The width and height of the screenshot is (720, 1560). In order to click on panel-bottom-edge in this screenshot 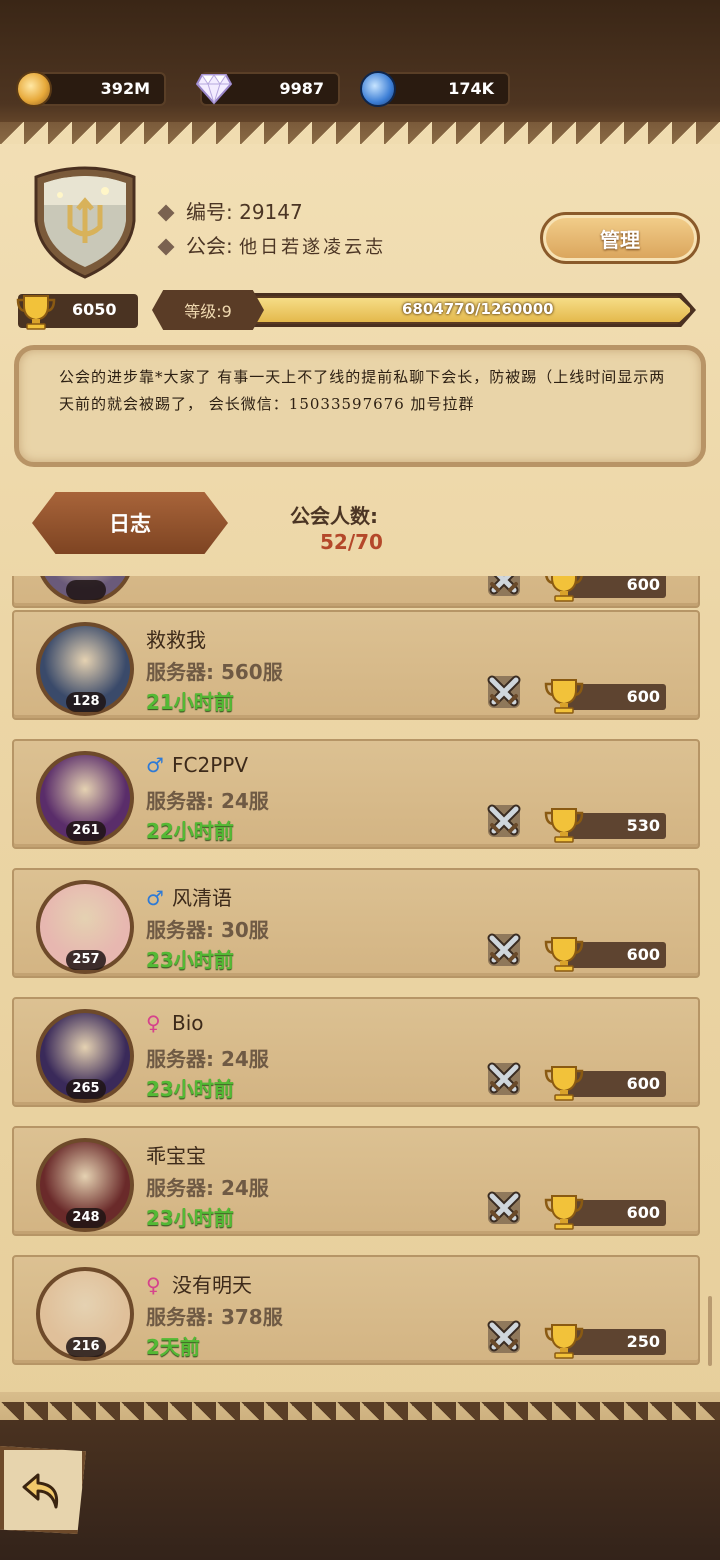, I will do `click(360, 1407)`.